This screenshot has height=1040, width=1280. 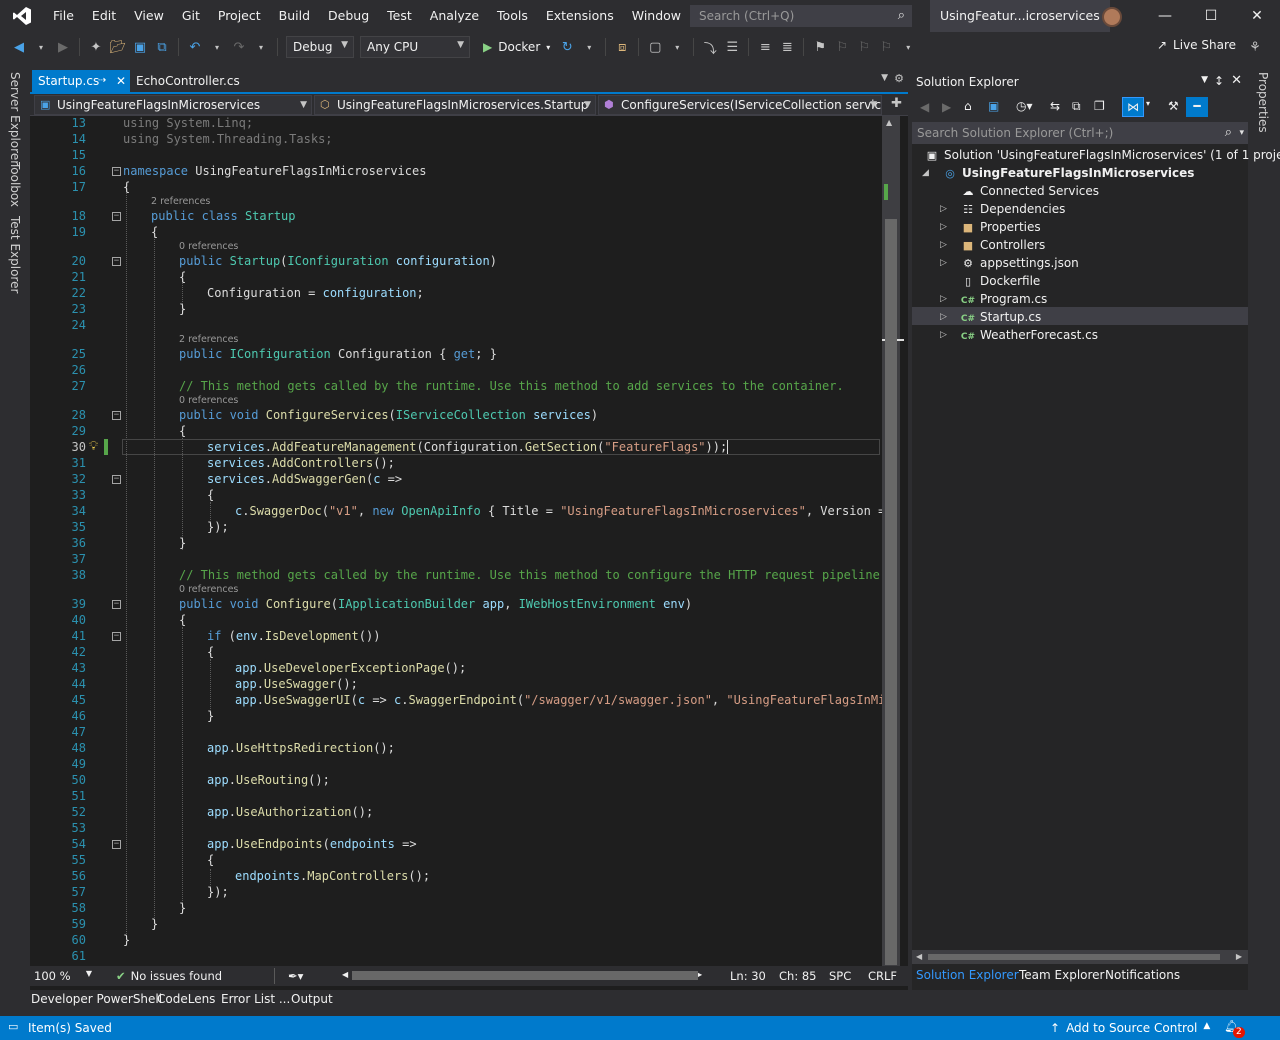 I want to click on test-explorer-tab: Test Explorer, so click(x=15, y=254).